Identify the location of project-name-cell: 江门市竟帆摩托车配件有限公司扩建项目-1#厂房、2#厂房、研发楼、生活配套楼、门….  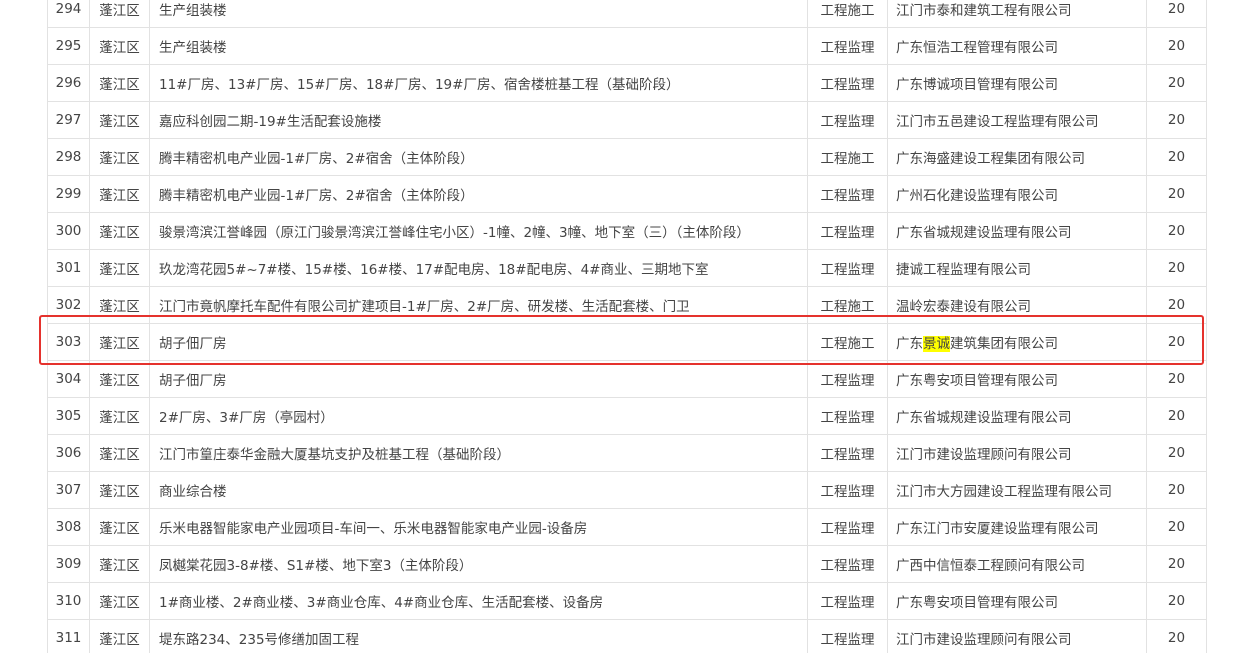
(478, 305).